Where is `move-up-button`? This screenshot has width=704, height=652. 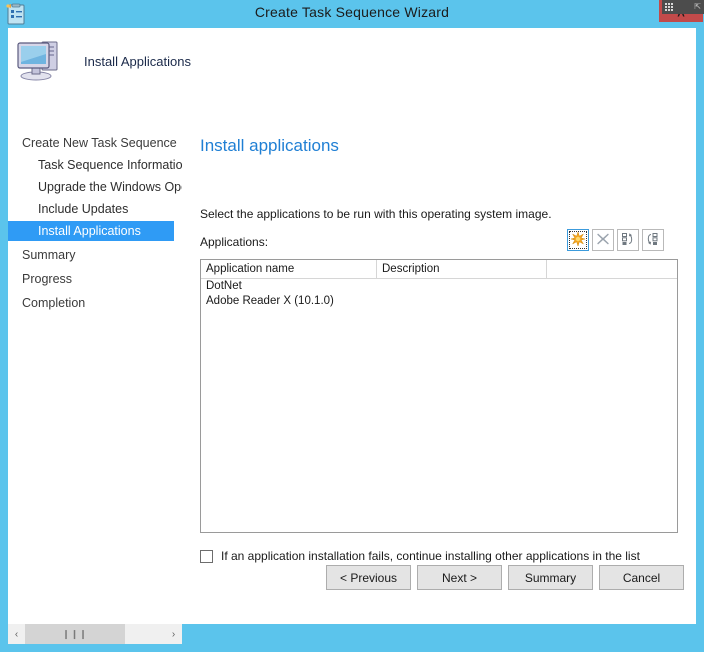 move-up-button is located at coordinates (628, 240).